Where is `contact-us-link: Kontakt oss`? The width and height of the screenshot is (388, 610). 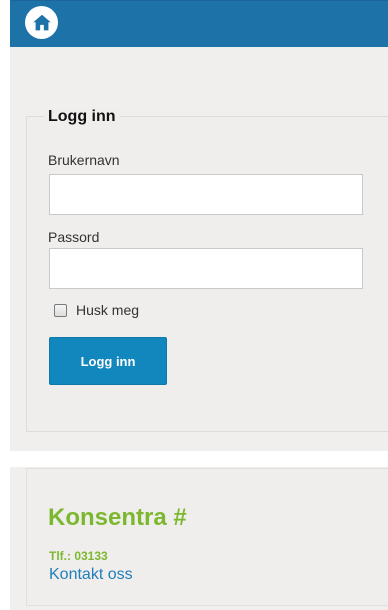
contact-us-link: Kontakt oss is located at coordinates (91, 575).